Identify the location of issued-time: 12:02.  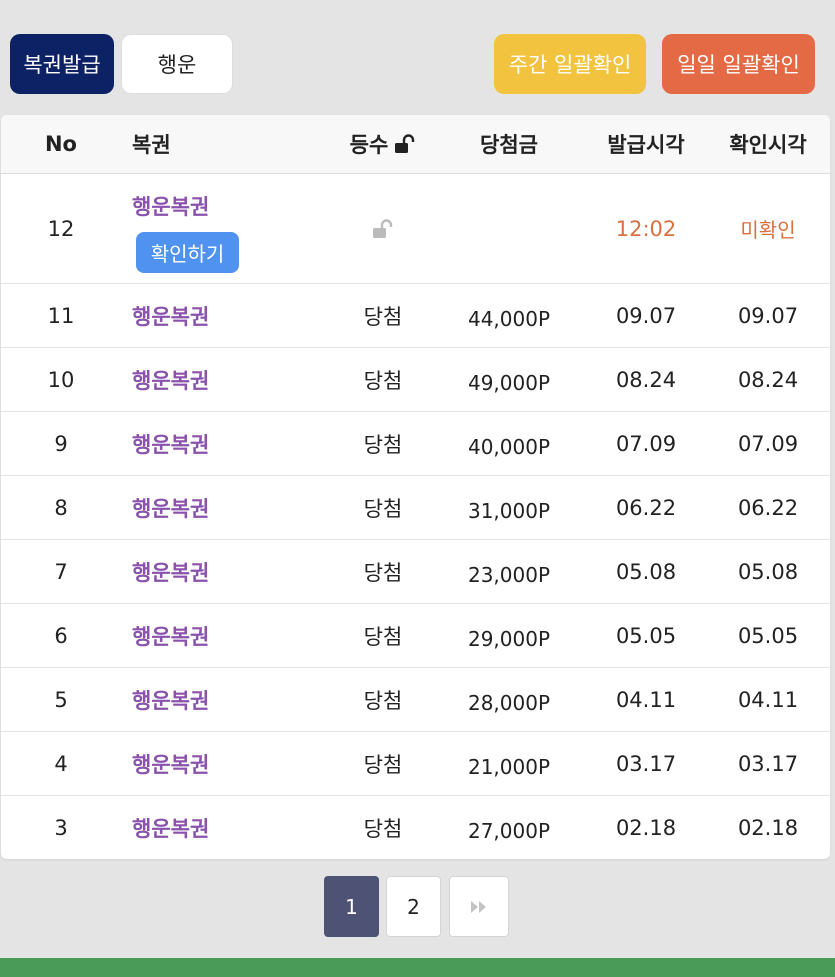
(646, 228).